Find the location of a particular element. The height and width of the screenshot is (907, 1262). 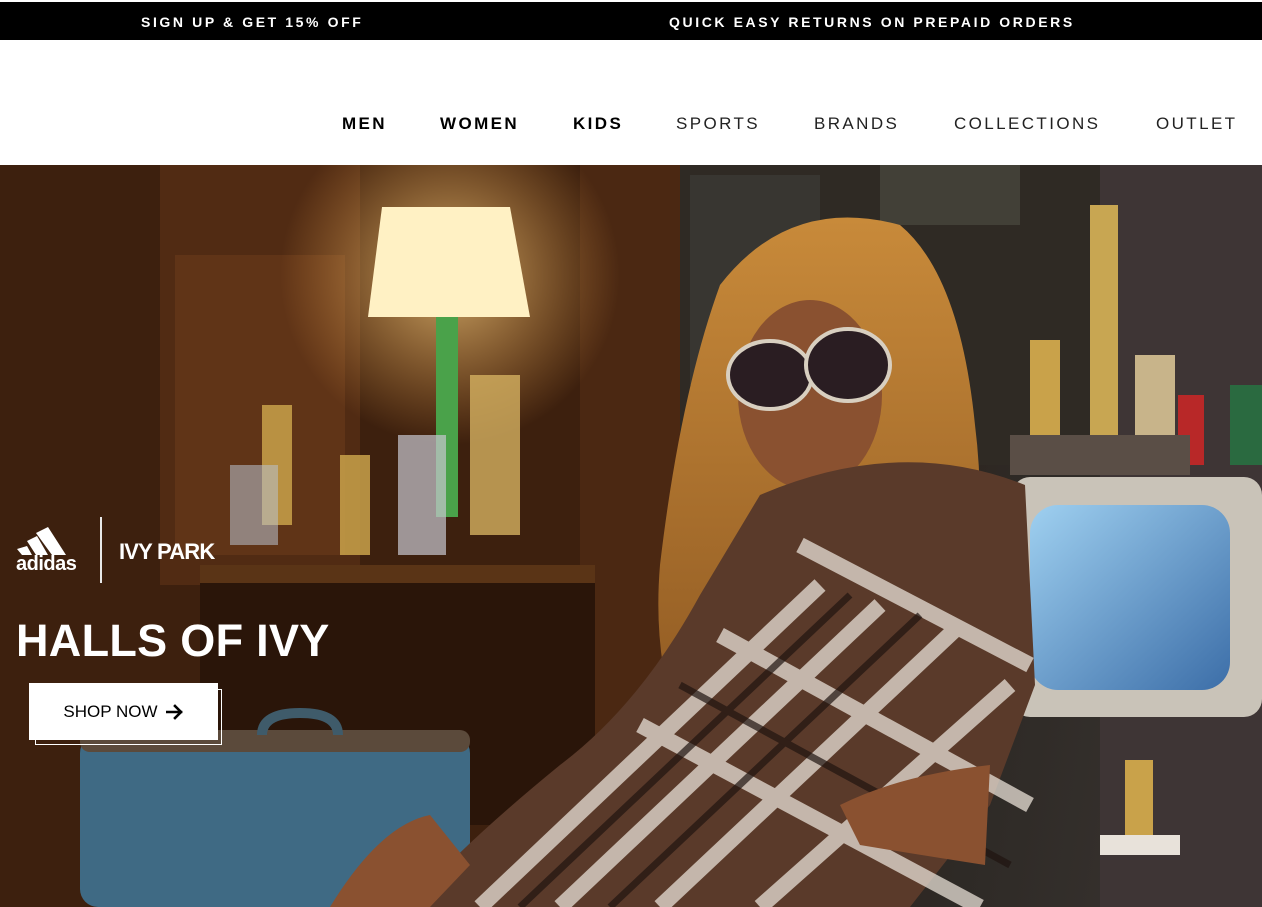

nav-item-sports: SPORTS is located at coordinates (718, 124).